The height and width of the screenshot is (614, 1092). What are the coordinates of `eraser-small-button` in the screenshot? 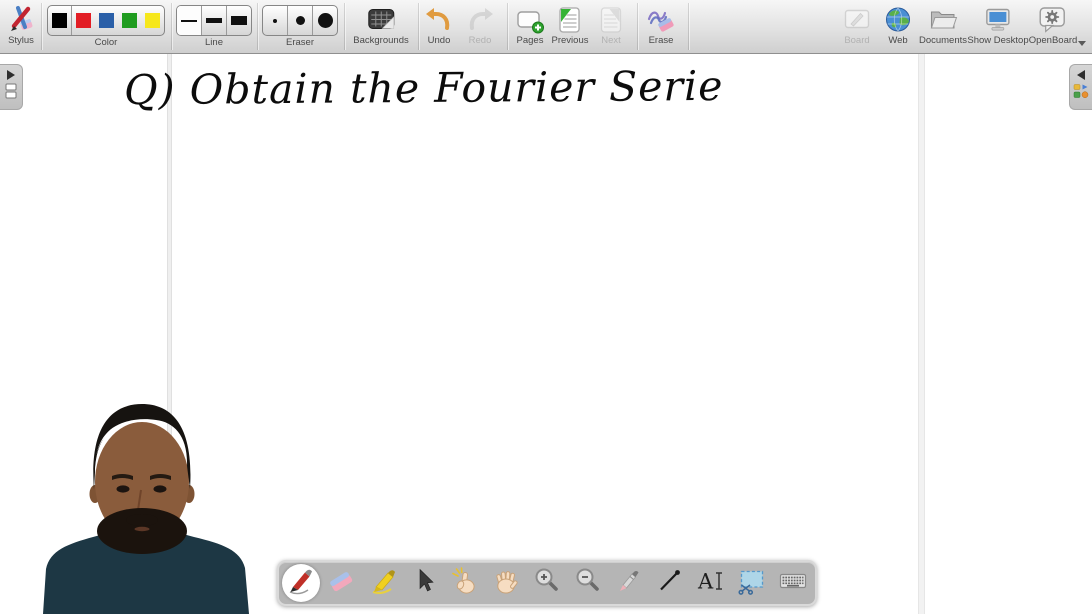 It's located at (275, 20).